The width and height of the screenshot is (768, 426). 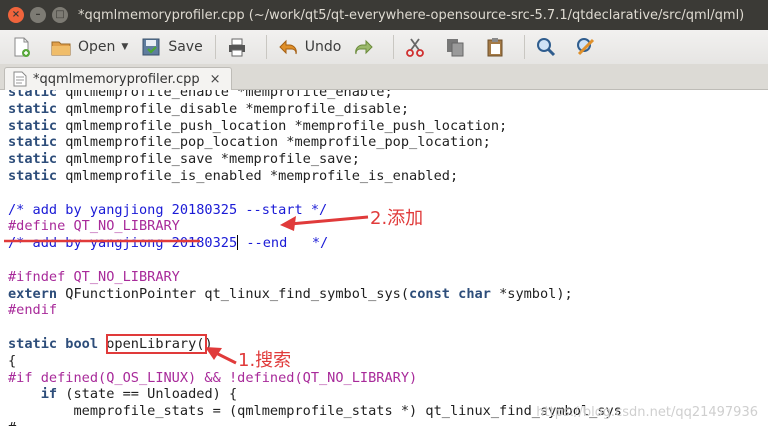 I want to click on add-annotation-label: 2.添加, so click(x=397, y=218).